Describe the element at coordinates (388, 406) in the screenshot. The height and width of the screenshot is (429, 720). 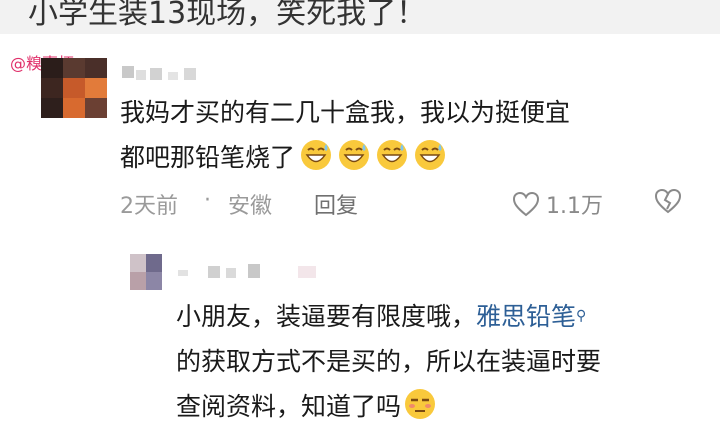
I see `reply-line-3: 查阅资料，知道了吗` at that location.